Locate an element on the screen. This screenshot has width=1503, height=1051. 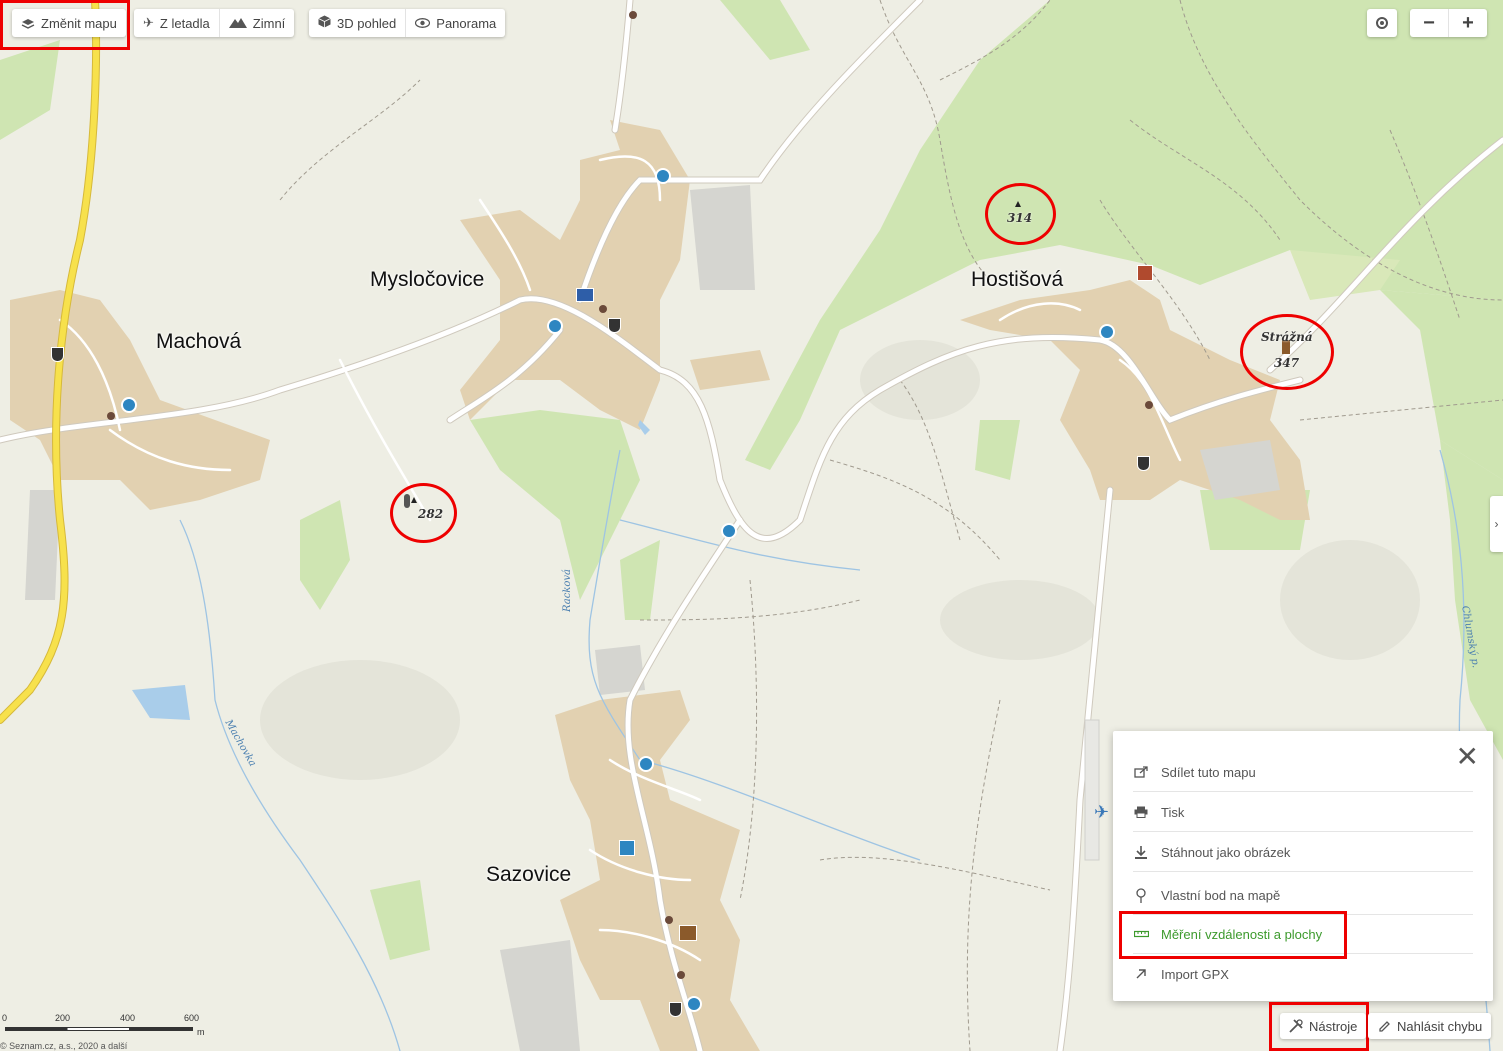
view-mode-group: 3D pohled Panorama is located at coordinates (407, 23).